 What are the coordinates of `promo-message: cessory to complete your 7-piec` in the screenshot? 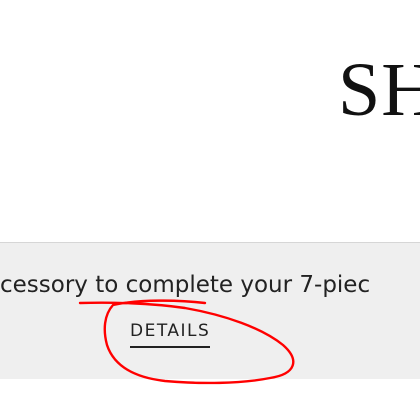 It's located at (185, 285).